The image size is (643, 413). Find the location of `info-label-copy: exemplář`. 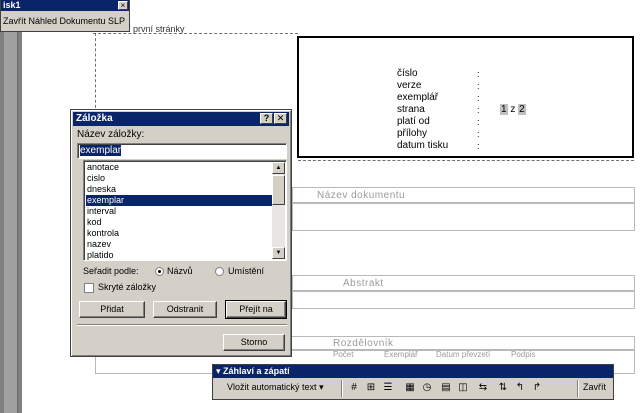

info-label-copy: exemplář is located at coordinates (418, 97).